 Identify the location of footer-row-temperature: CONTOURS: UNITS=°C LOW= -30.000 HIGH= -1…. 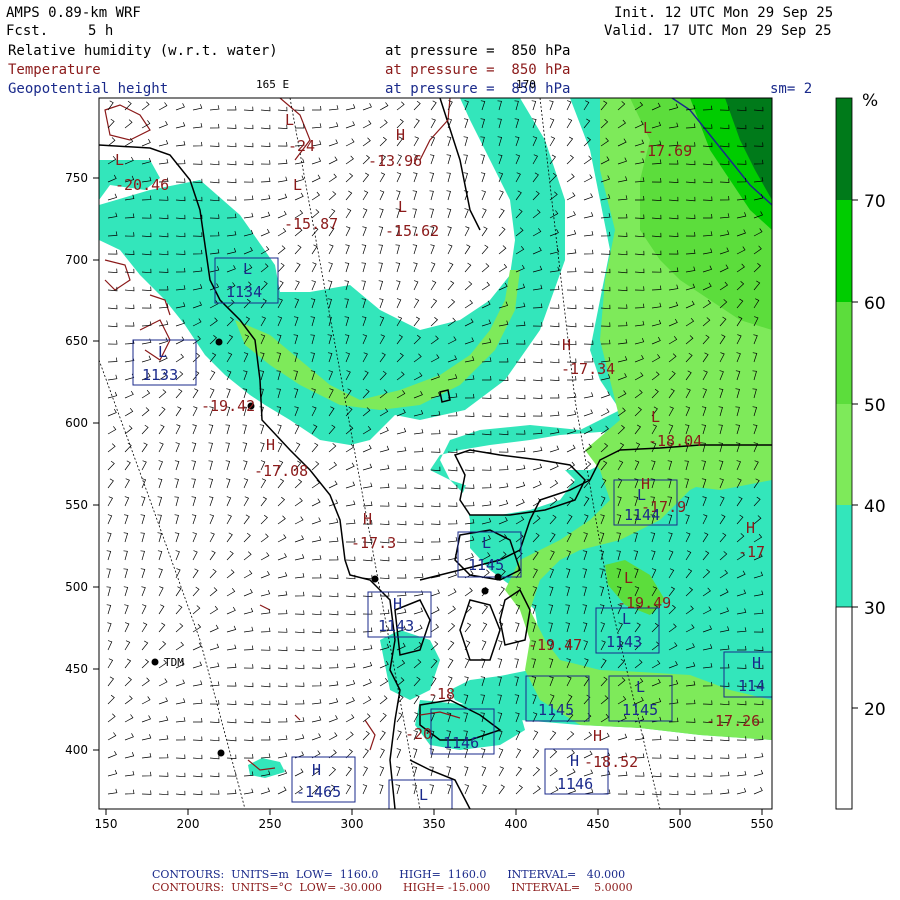
(392, 887).